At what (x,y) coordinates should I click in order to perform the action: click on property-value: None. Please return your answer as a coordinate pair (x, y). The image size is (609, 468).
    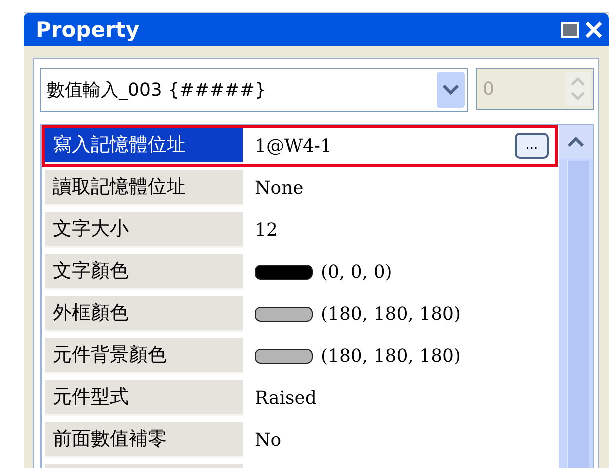
    Looking at the image, I should click on (280, 188).